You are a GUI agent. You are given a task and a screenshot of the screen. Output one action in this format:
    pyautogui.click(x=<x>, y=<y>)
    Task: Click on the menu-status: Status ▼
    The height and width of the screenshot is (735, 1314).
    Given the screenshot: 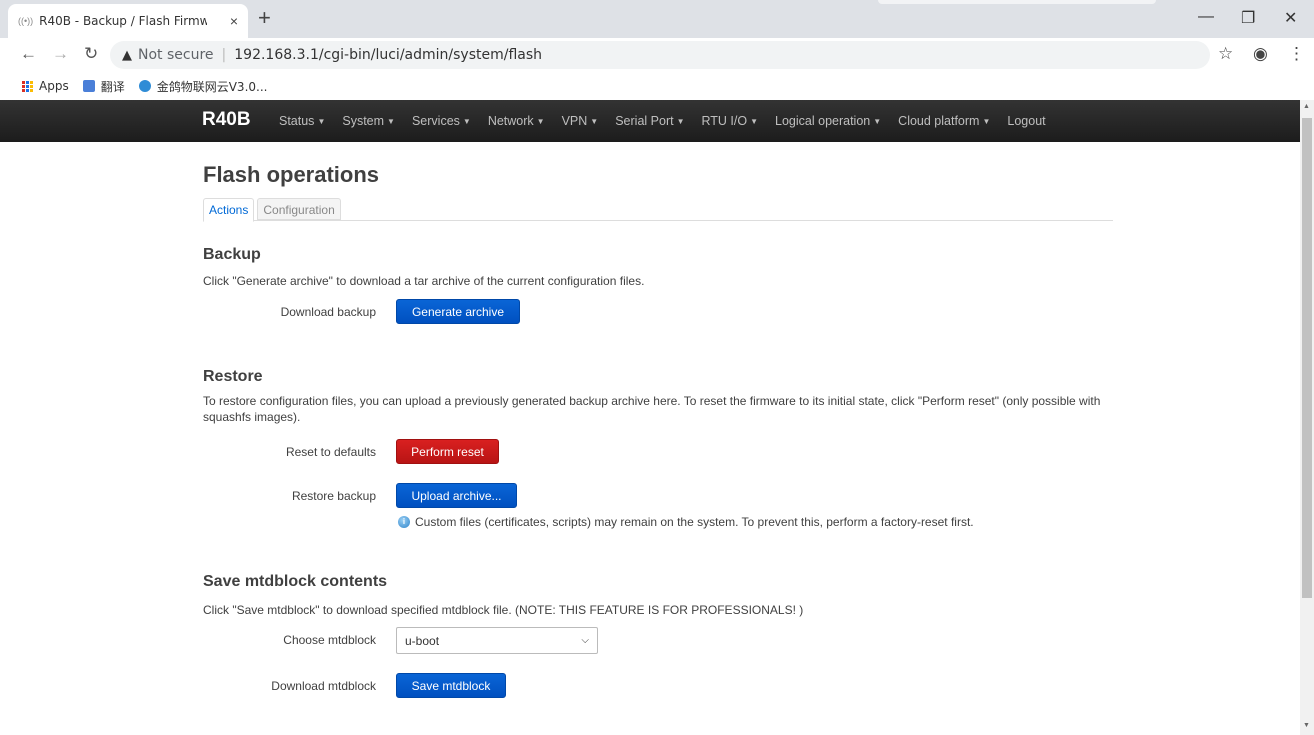 What is the action you would take?
    pyautogui.click(x=302, y=121)
    